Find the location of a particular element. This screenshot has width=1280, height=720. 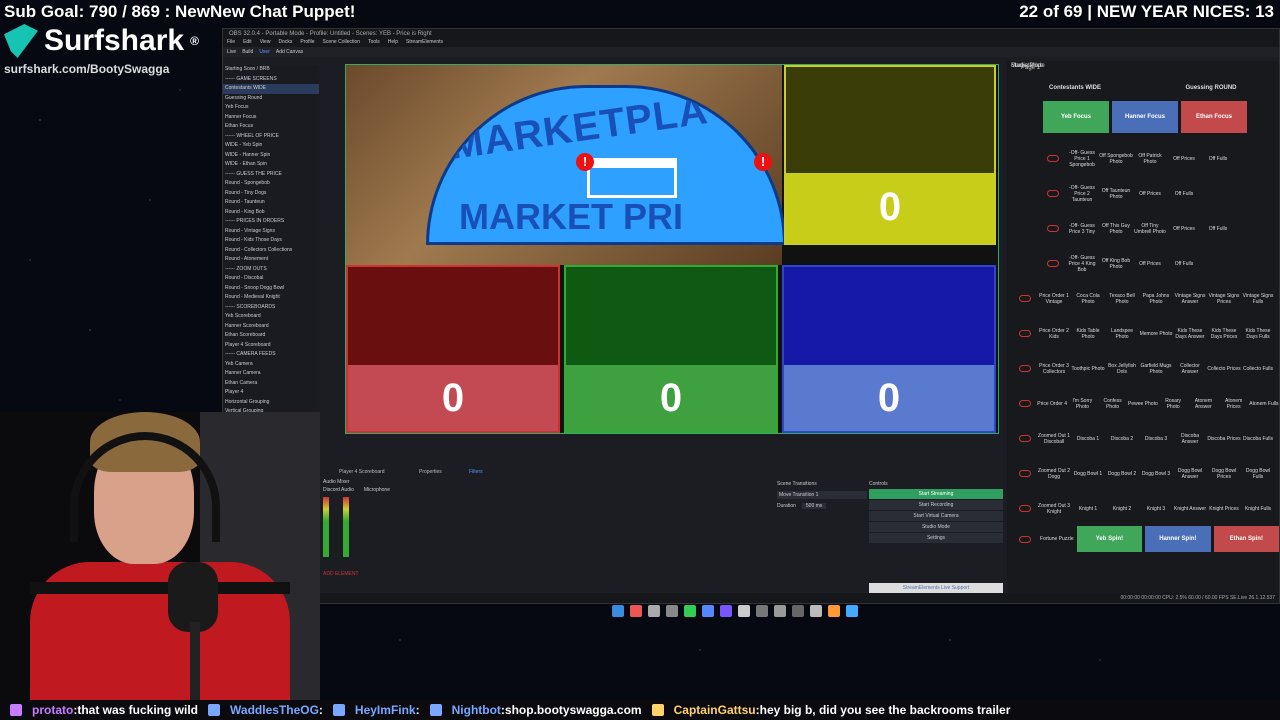

player-focus-button: Yeb Focus is located at coordinates (1076, 117).